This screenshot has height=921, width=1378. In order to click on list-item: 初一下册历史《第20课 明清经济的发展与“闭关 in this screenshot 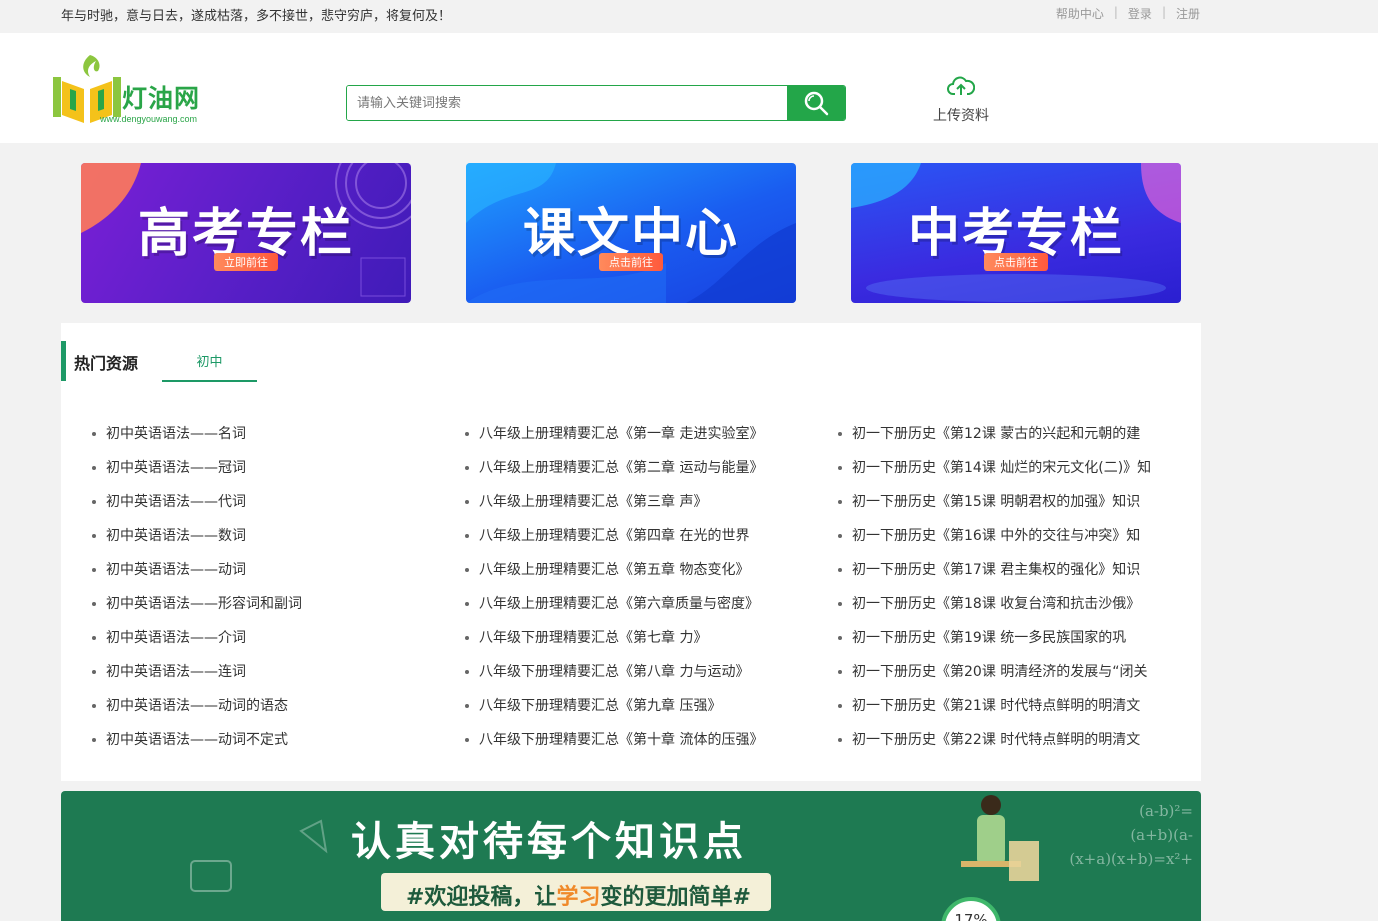, I will do `click(994, 678)`.